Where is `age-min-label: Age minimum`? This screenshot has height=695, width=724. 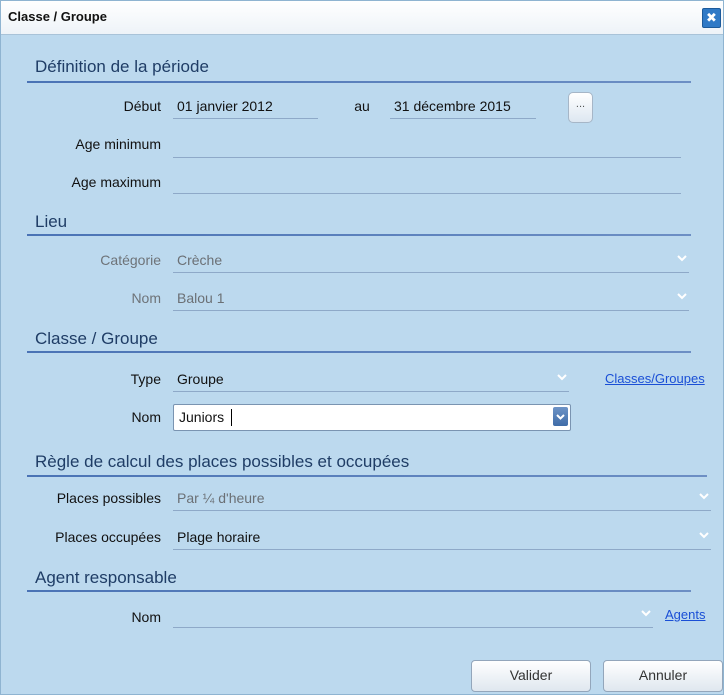 age-min-label: Age minimum is located at coordinates (118, 144).